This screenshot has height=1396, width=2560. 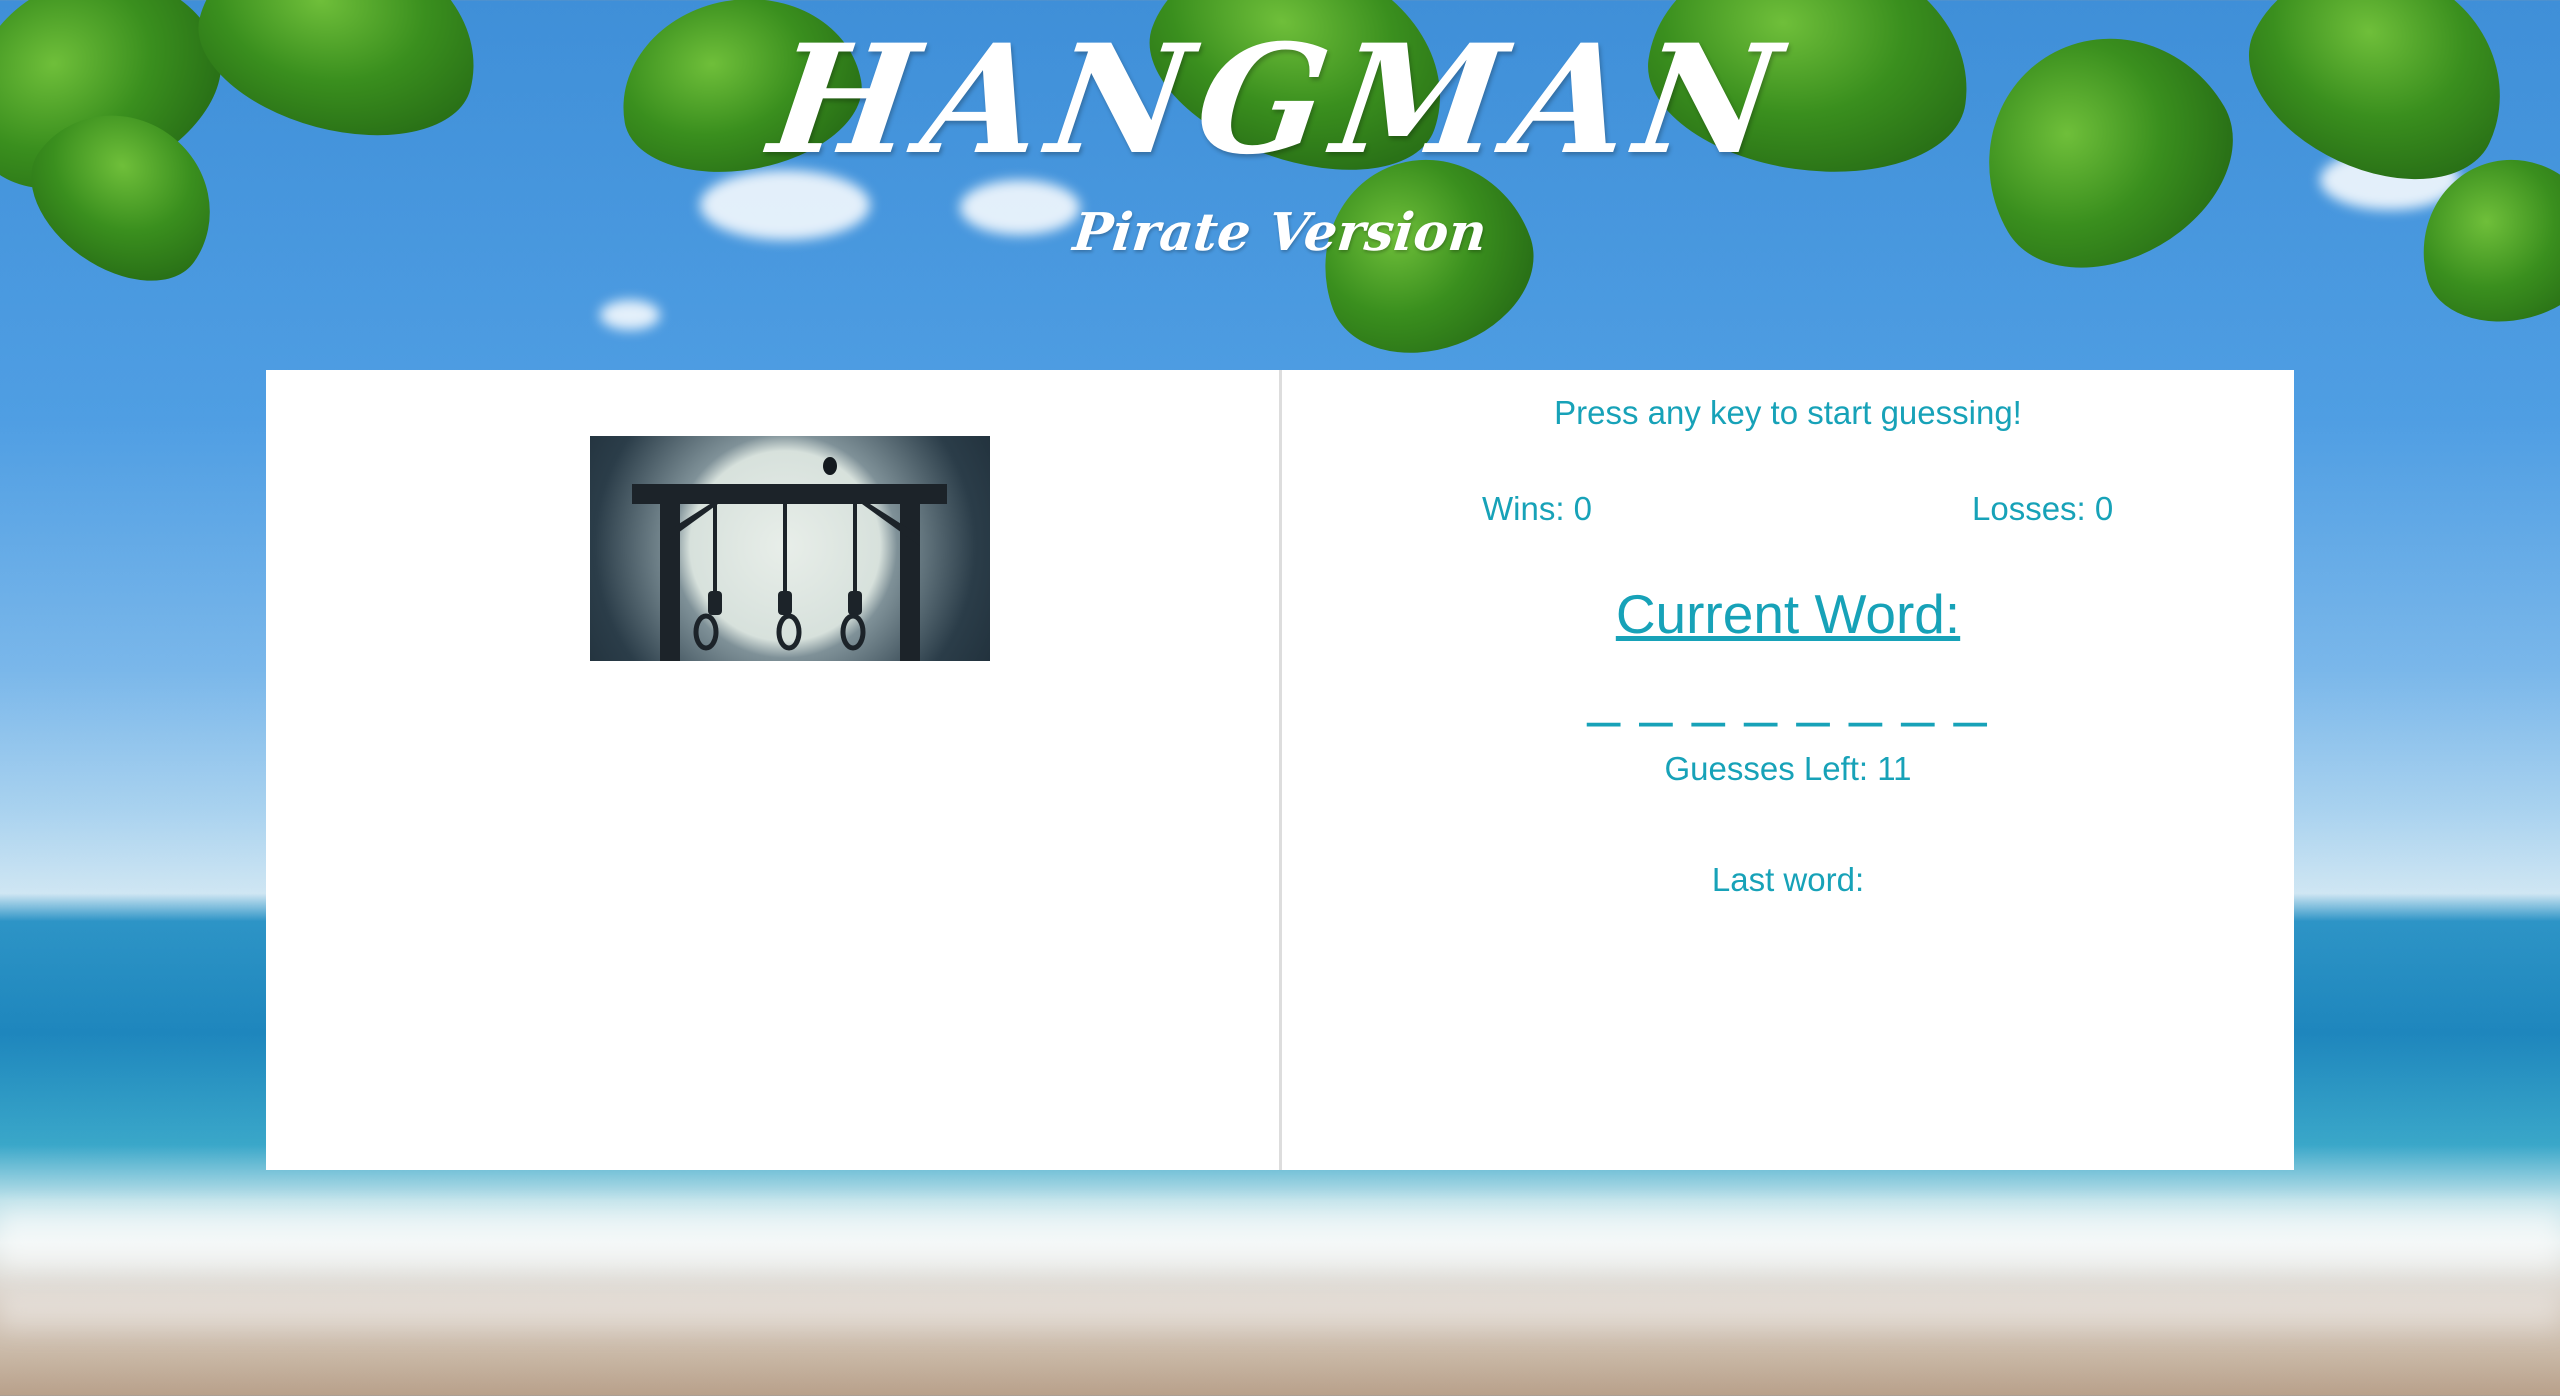 What do you see at coordinates (1280, 232) in the screenshot?
I see `page-subtitle: Pirate Version` at bounding box center [1280, 232].